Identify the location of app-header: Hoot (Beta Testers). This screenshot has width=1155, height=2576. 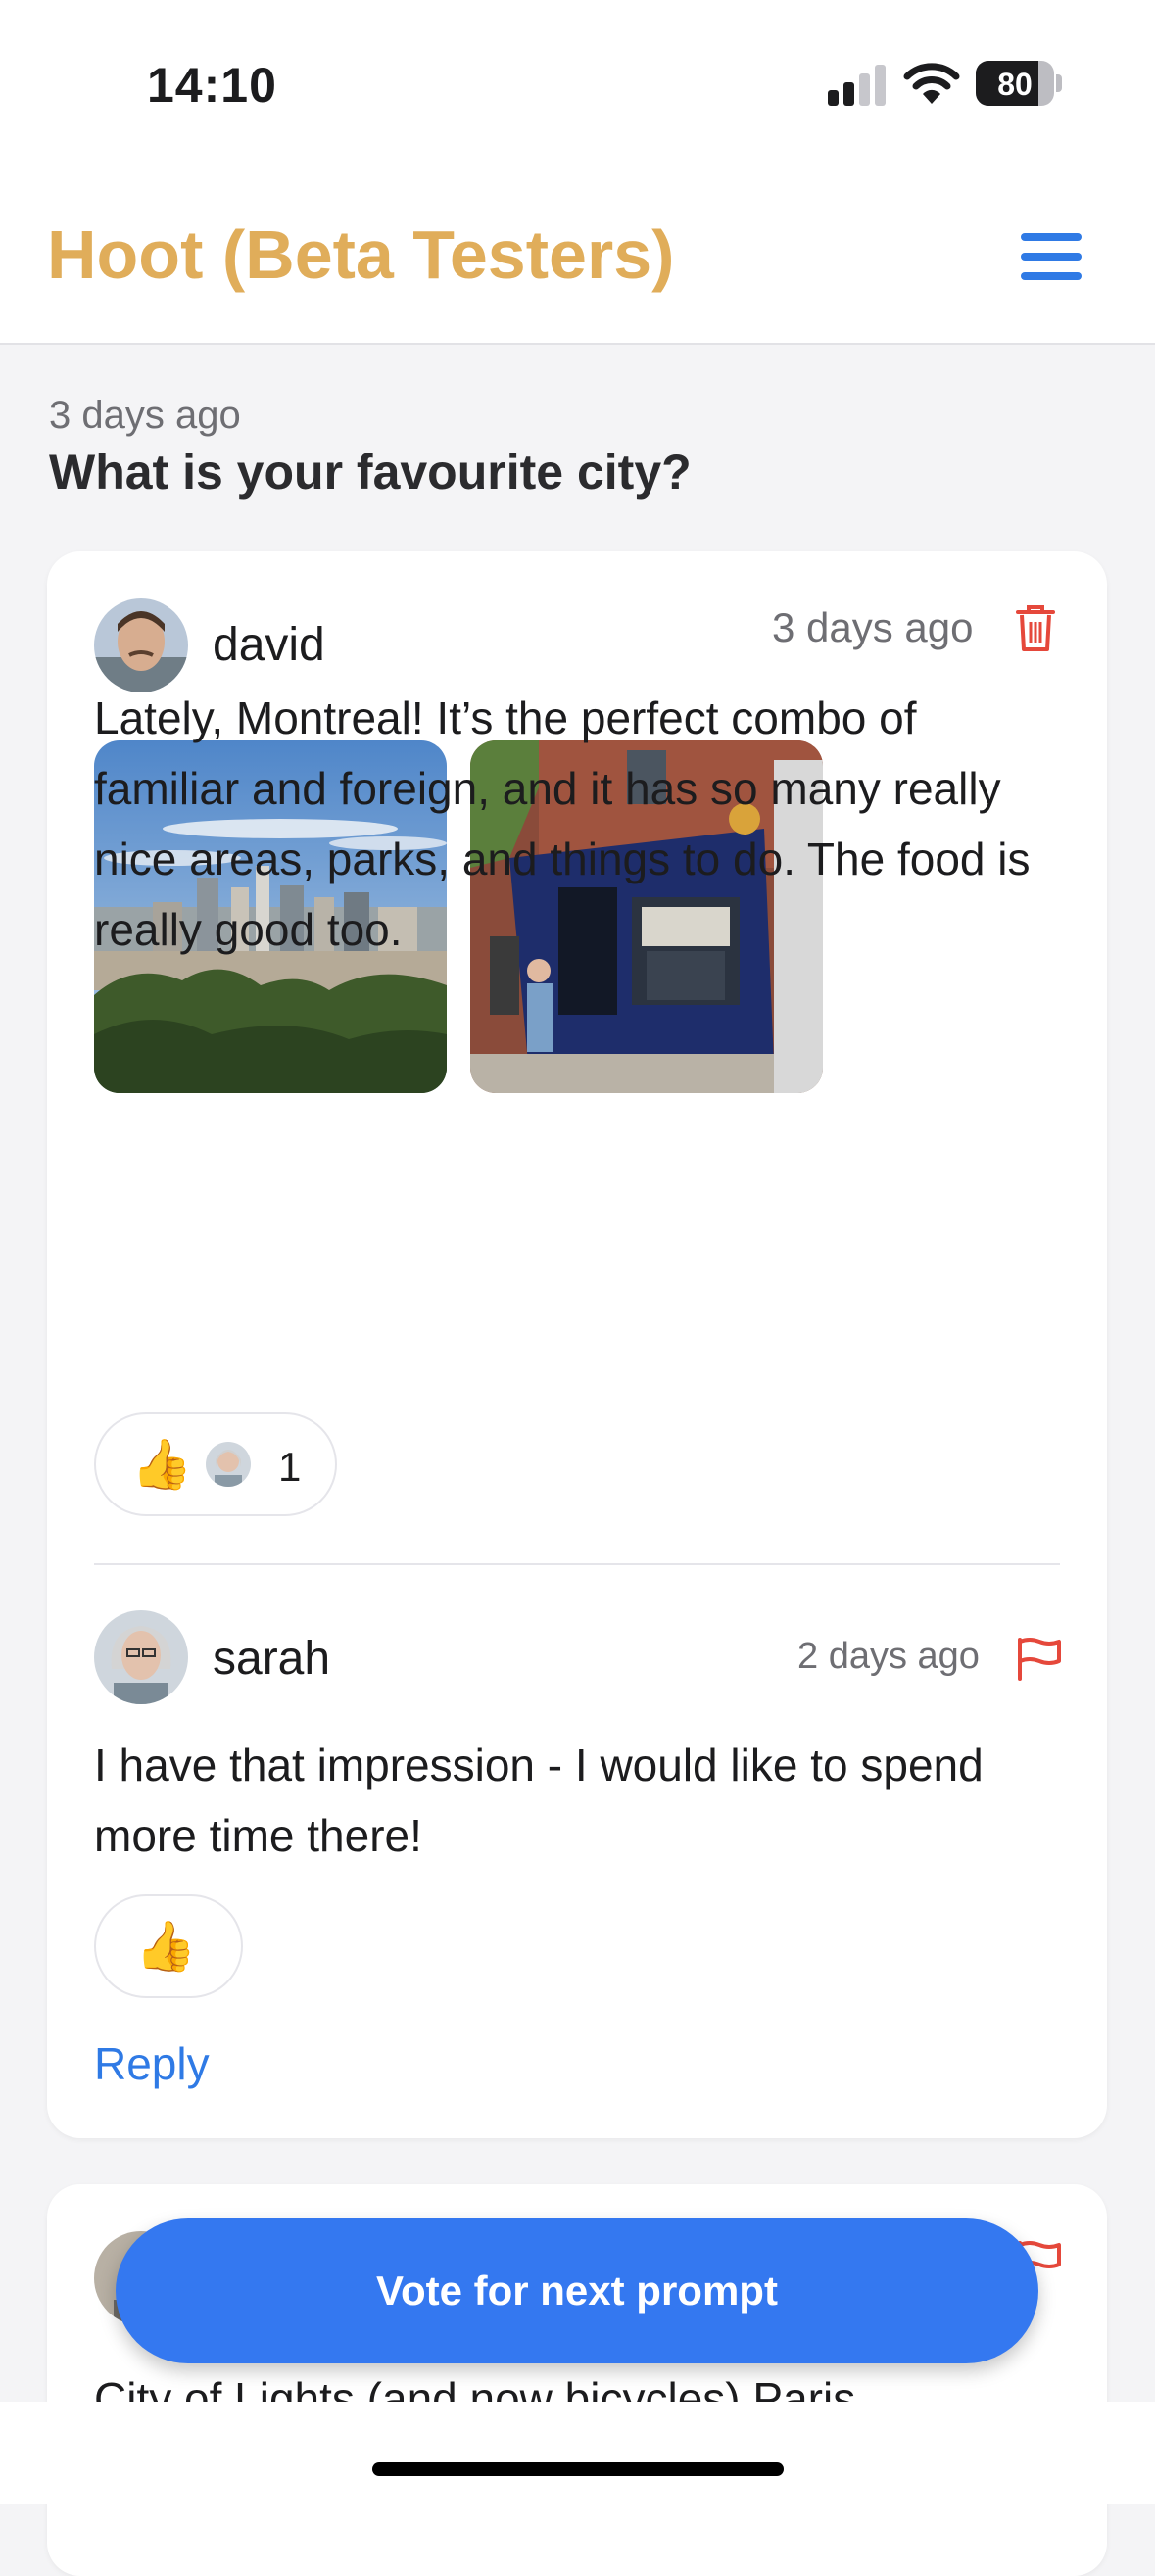
(577, 256).